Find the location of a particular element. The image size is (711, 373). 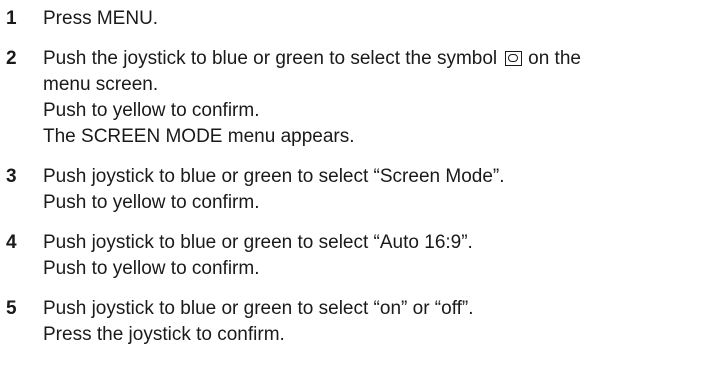

step-line: Press MENU. is located at coordinates (101, 18).